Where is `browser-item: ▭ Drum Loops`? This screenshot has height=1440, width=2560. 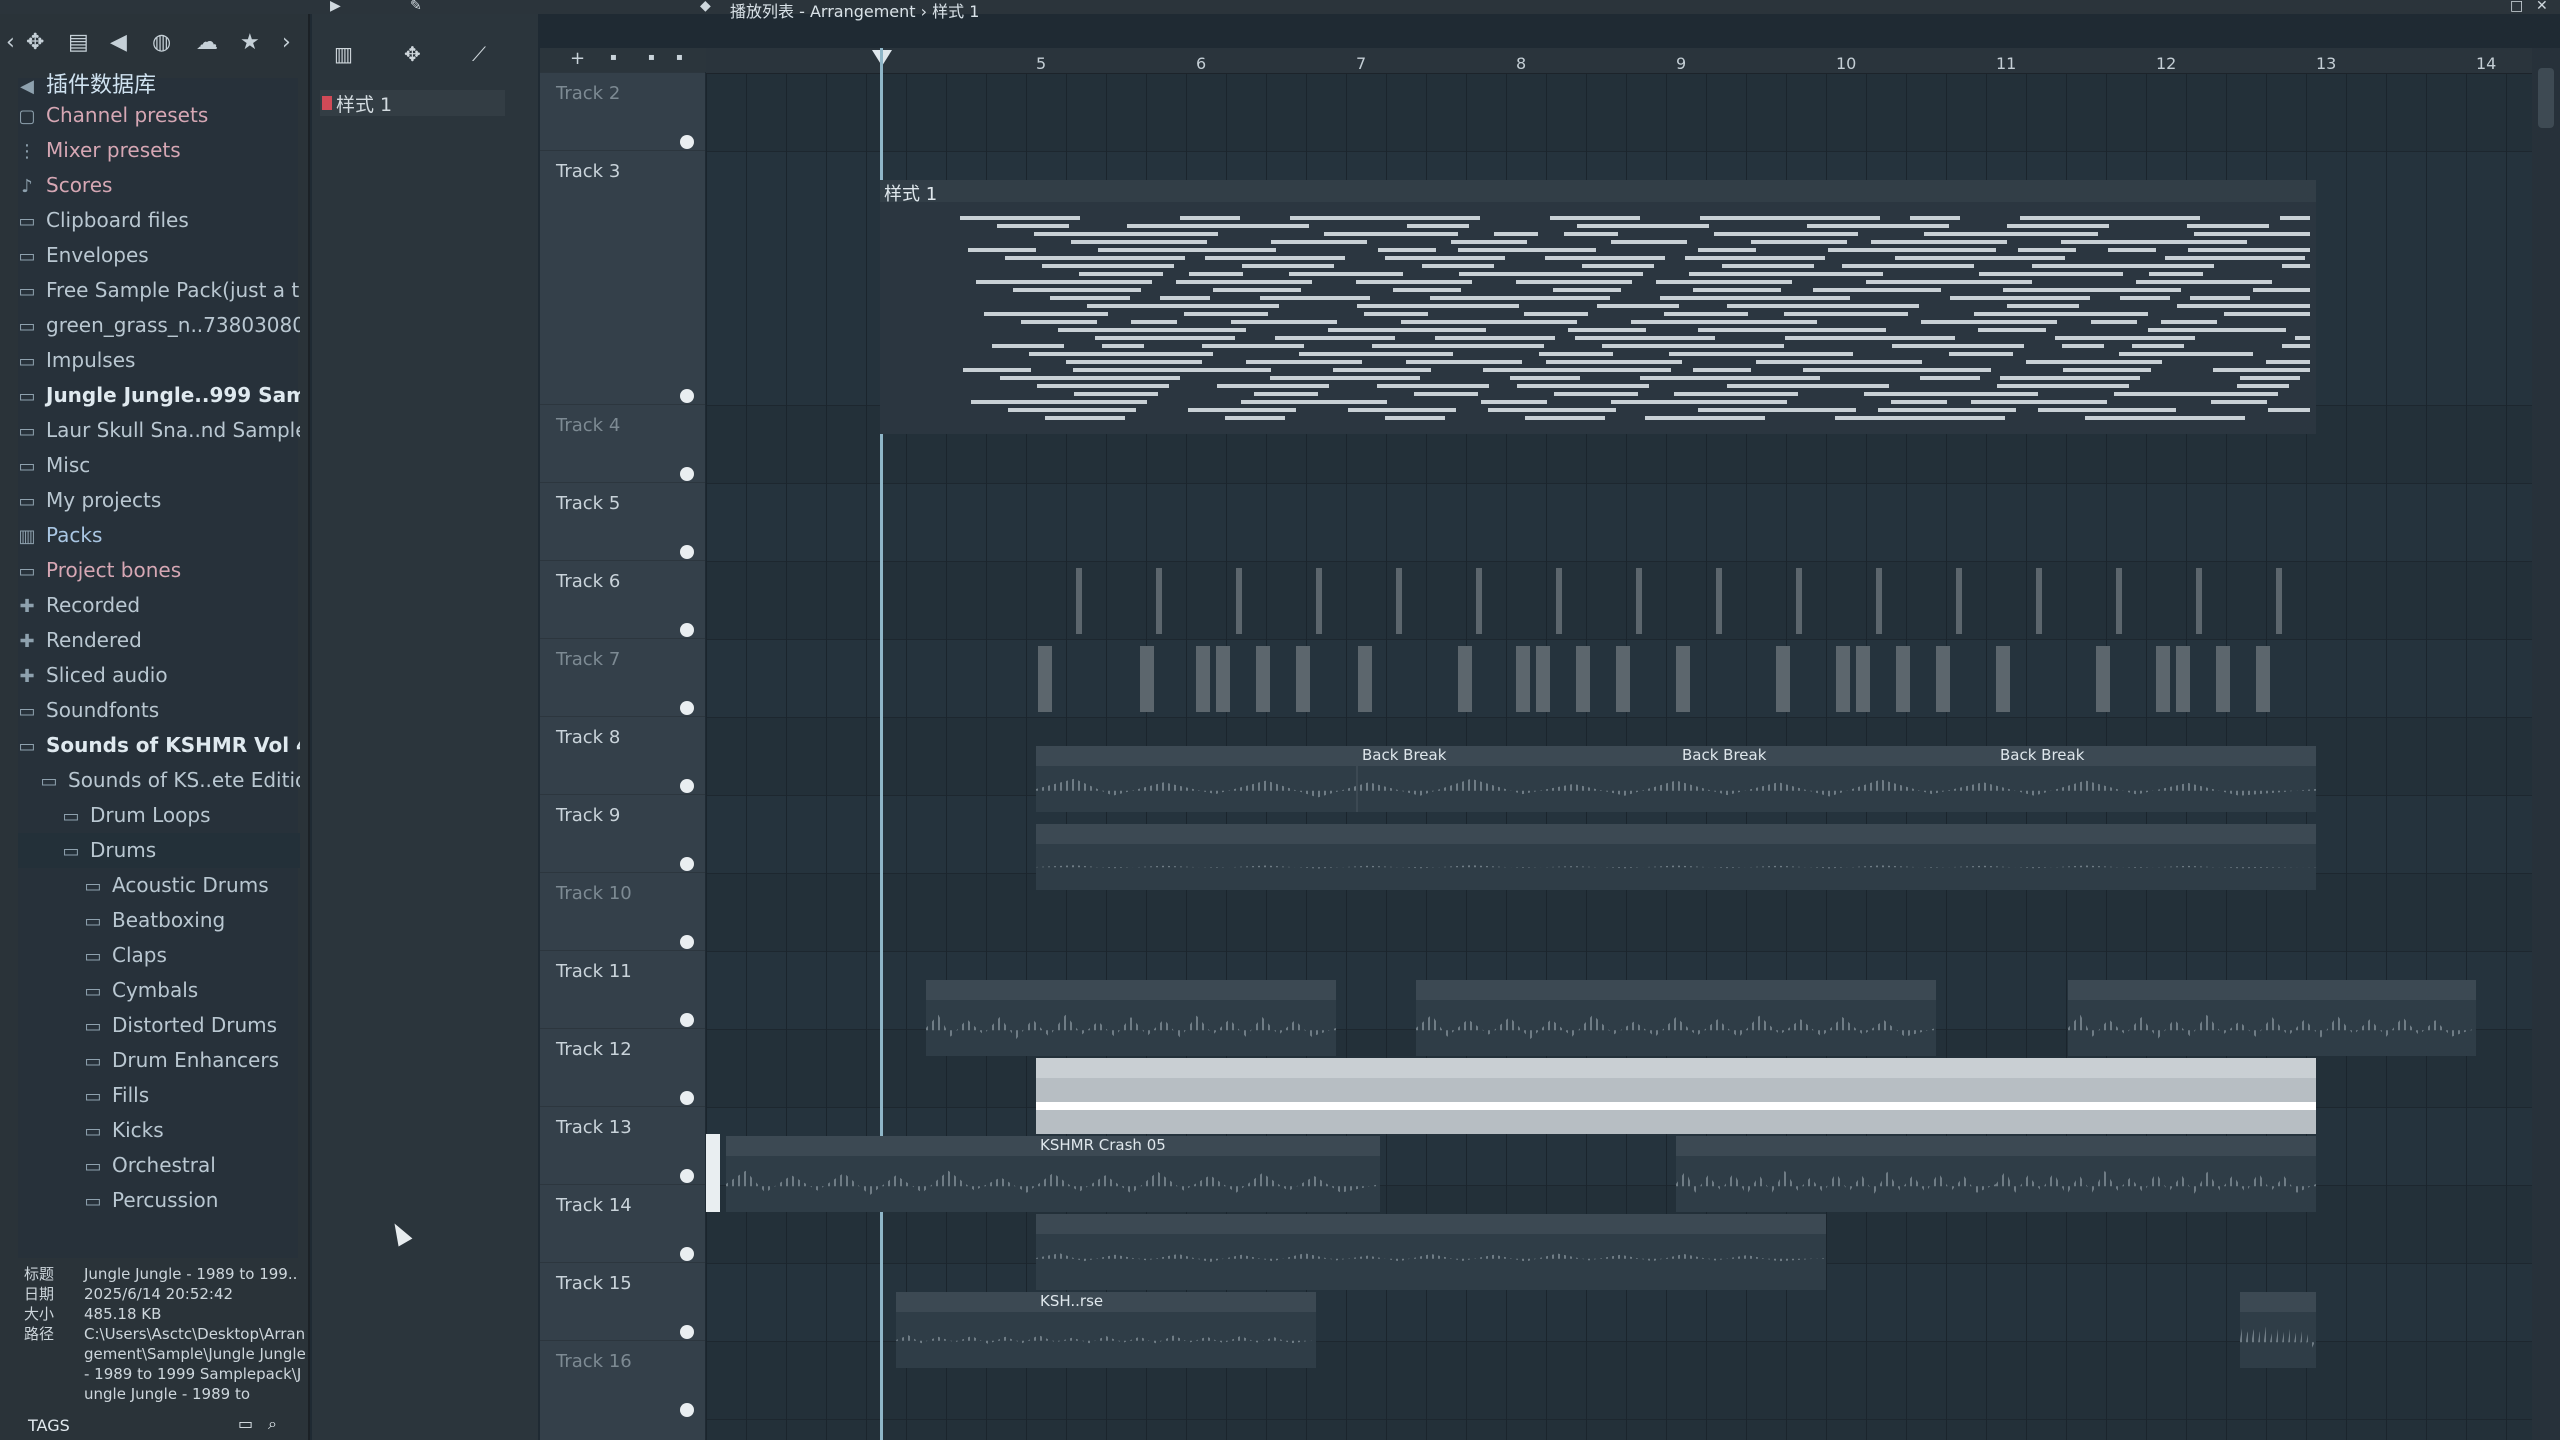 browser-item: ▭ Drum Loops is located at coordinates (159, 815).